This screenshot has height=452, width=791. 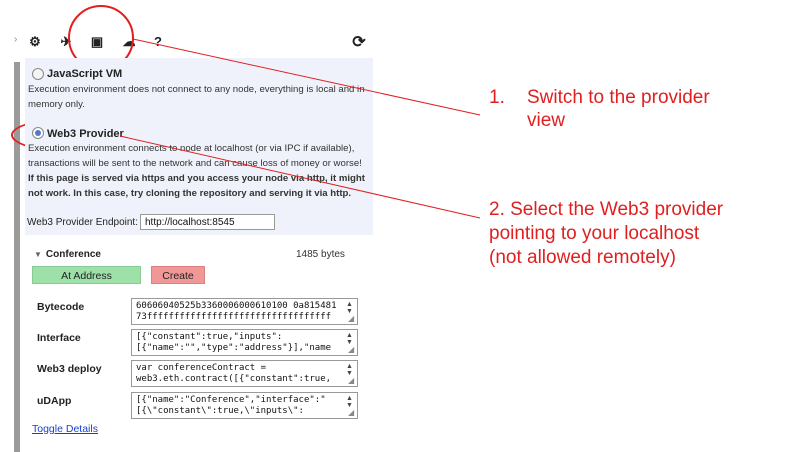 I want to click on step2-line3: (not allowed remotely), so click(x=582, y=257).